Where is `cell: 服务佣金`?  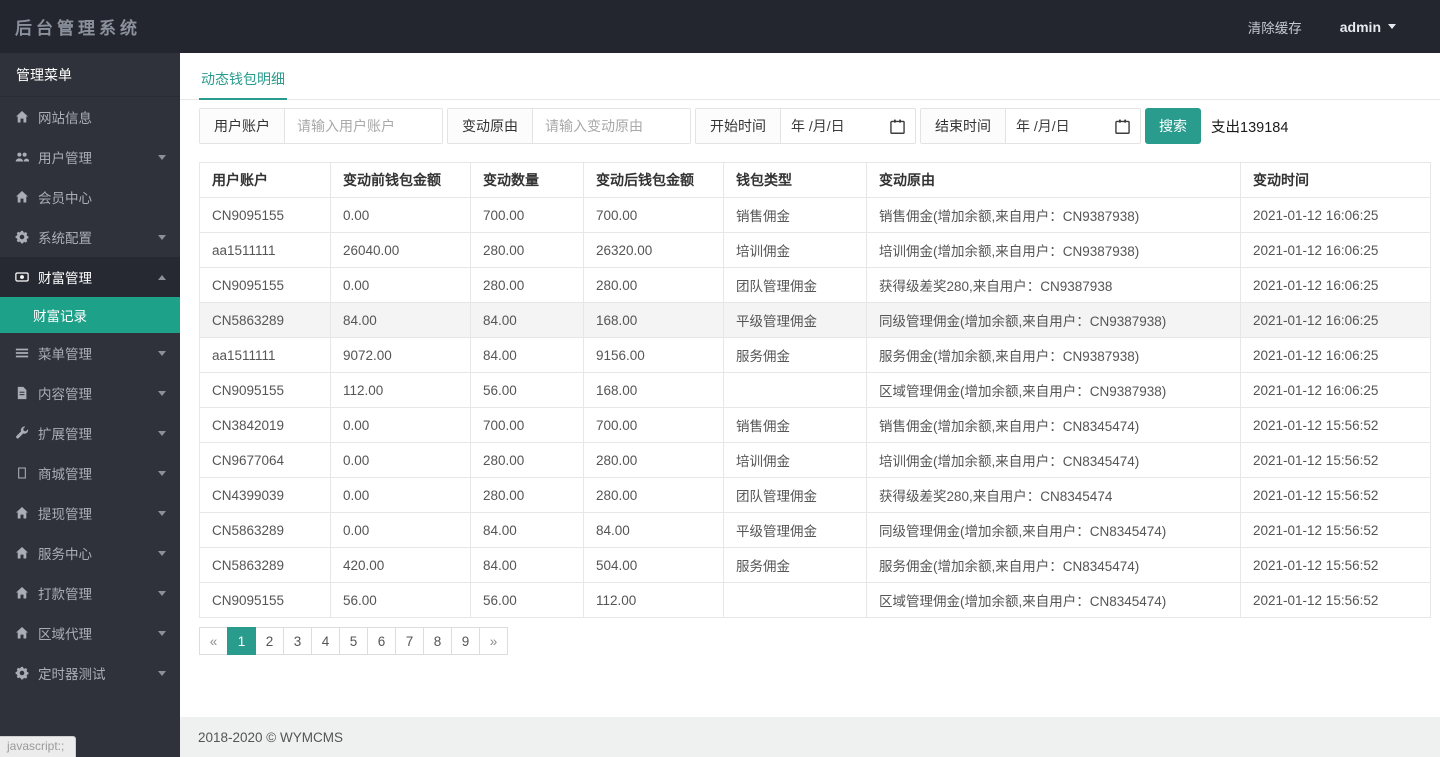 cell: 服务佣金 is located at coordinates (795, 355).